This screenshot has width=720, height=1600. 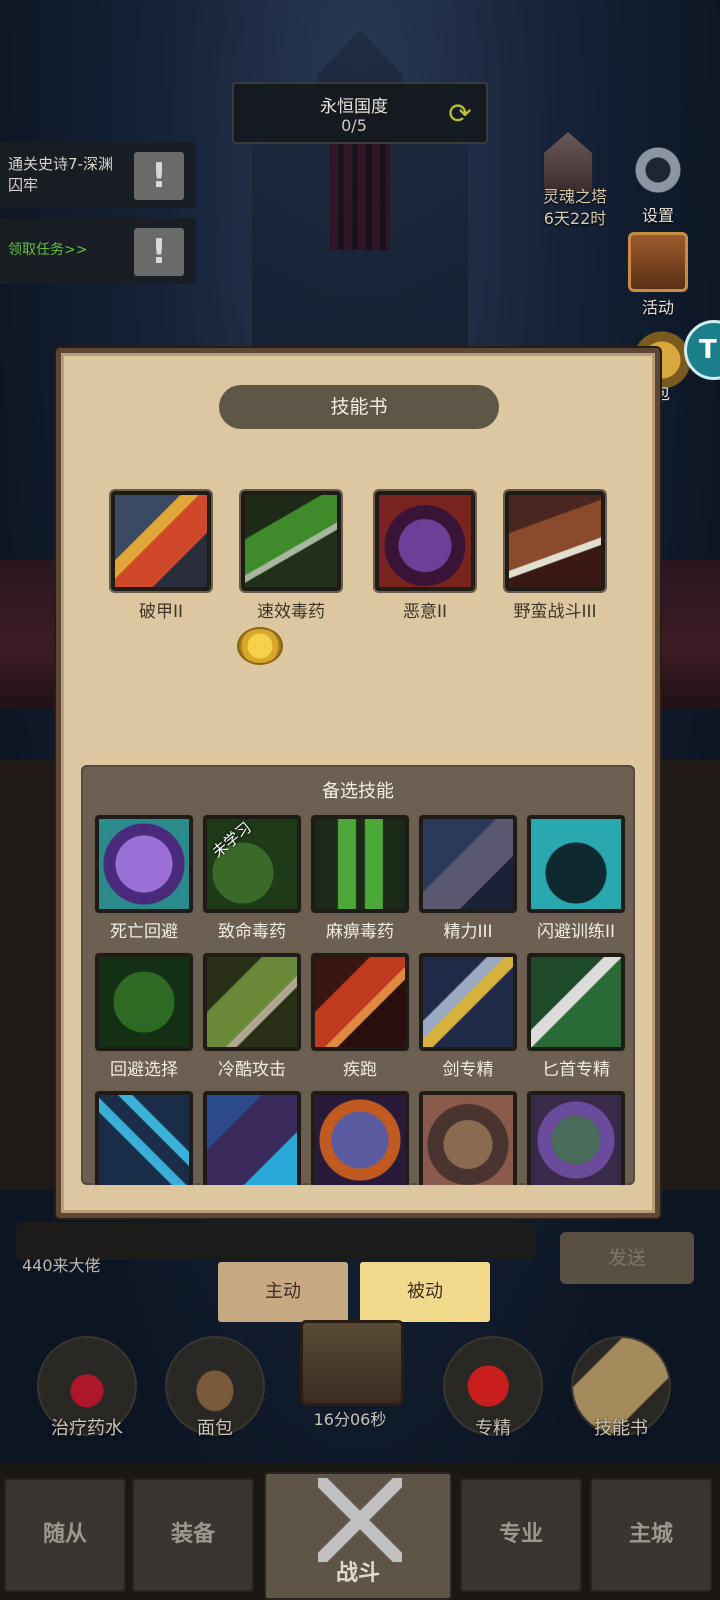 I want to click on quest-item: 通关史诗7-深渊囚牢 !, so click(x=98, y=175).